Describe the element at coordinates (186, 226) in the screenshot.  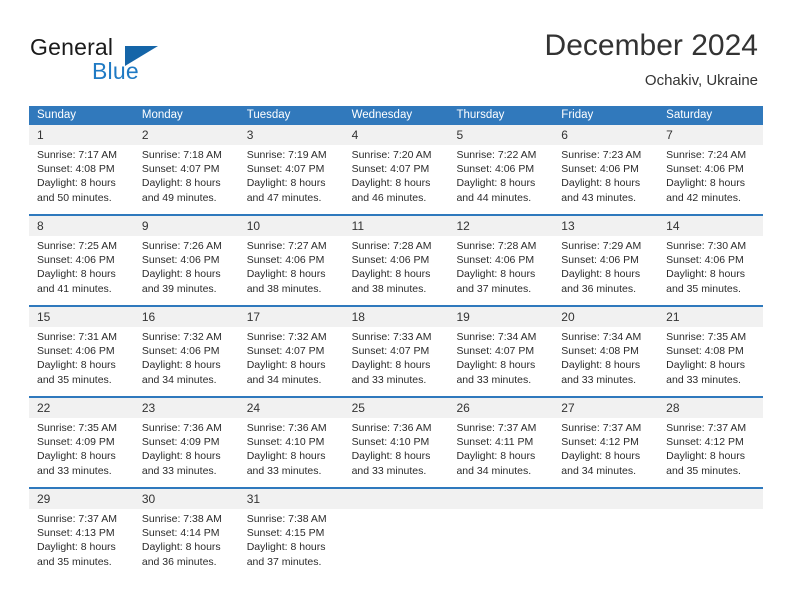
I see `day-number: 9` at that location.